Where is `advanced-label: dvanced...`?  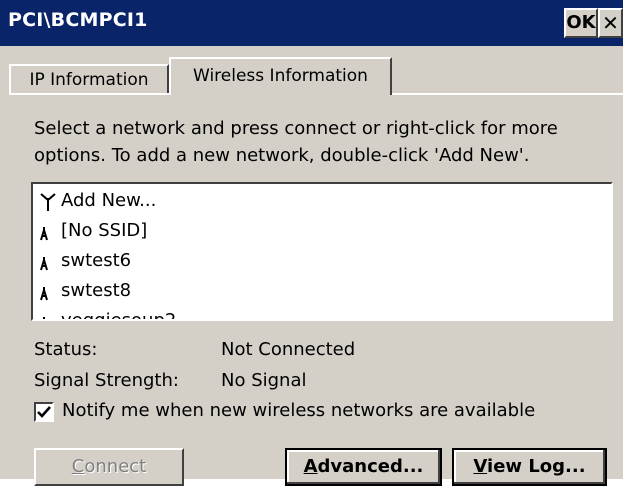 advanced-label: dvanced... is located at coordinates (370, 466).